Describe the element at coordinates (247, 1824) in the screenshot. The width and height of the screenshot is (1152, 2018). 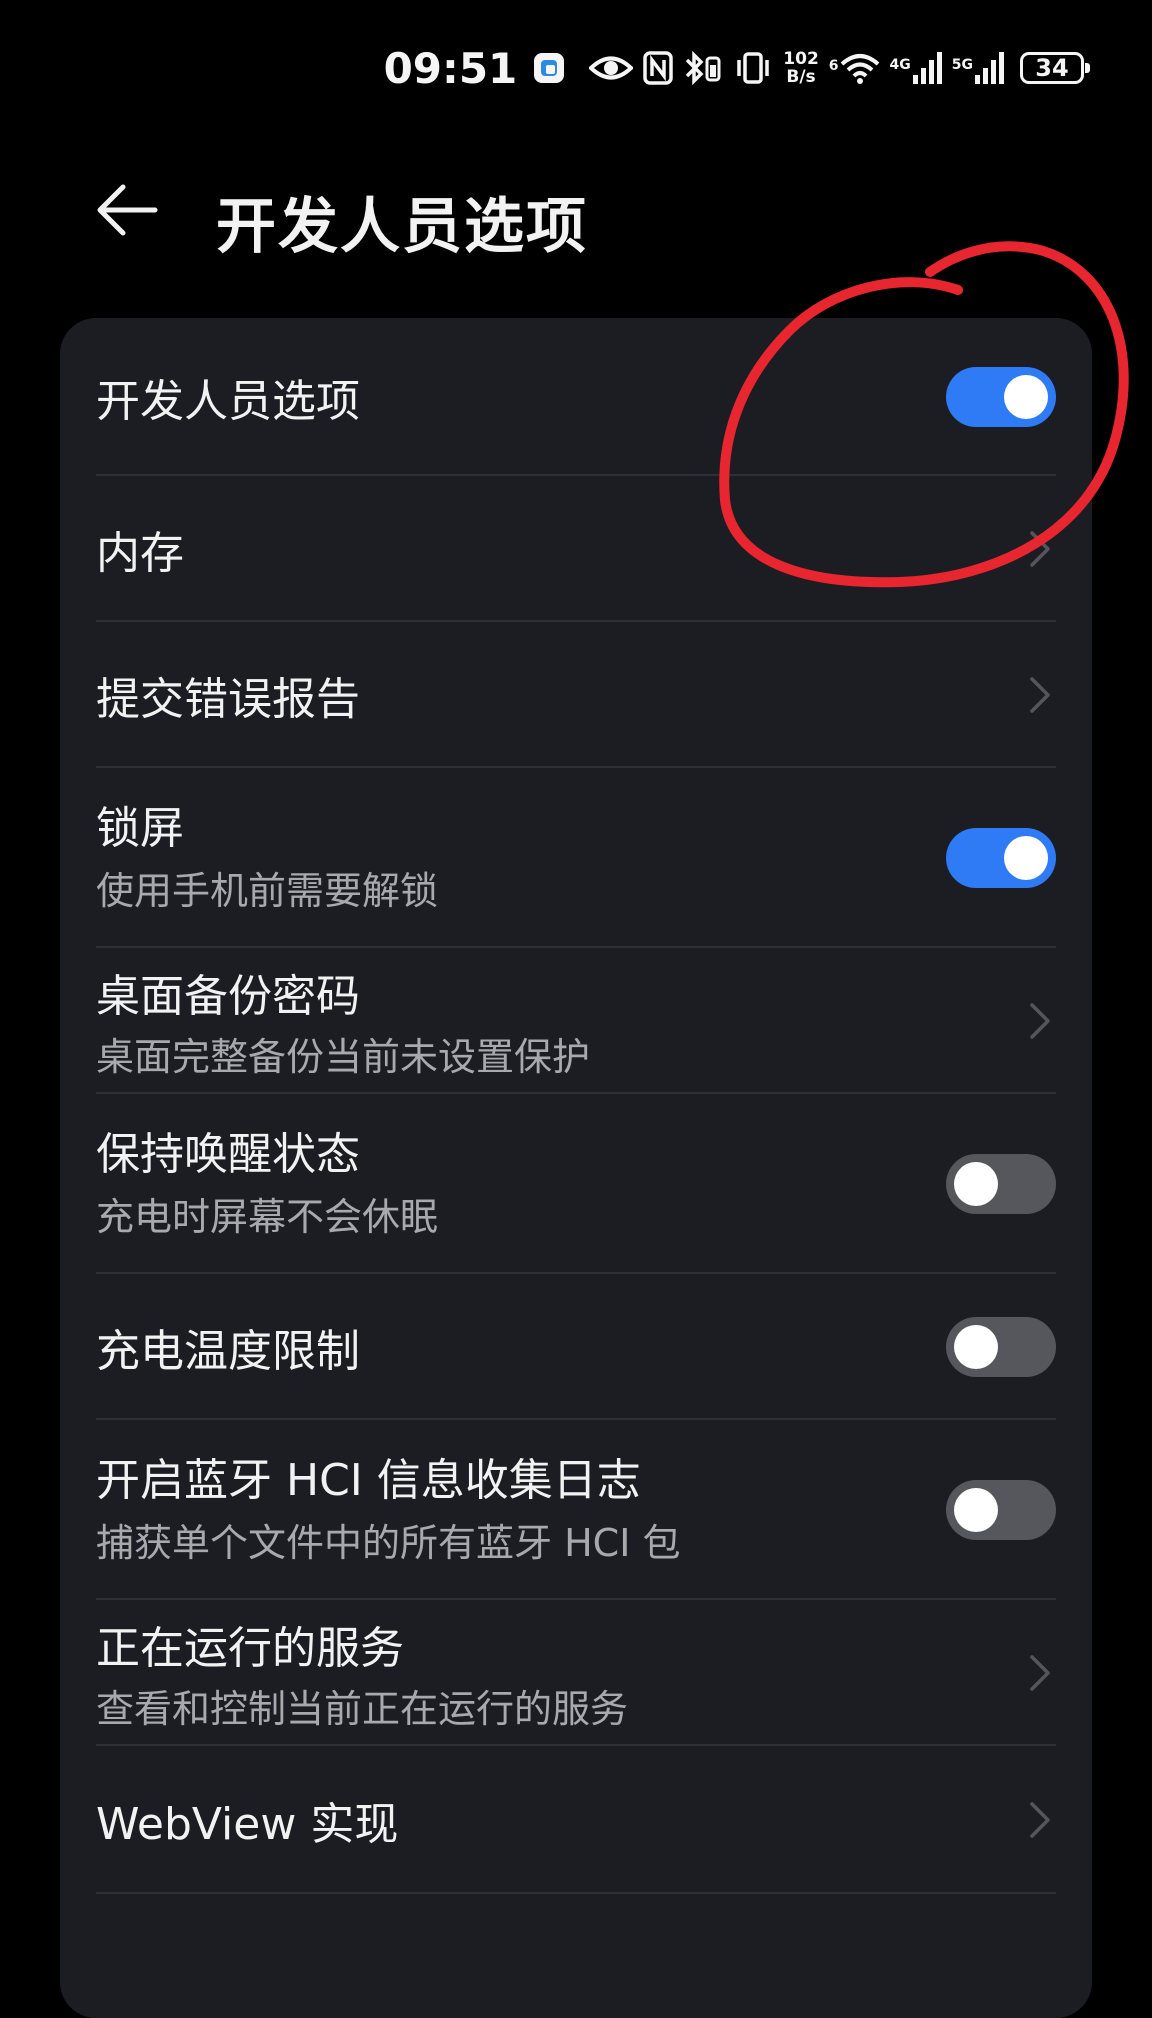
I see `setting-title: WebView 实现` at that location.